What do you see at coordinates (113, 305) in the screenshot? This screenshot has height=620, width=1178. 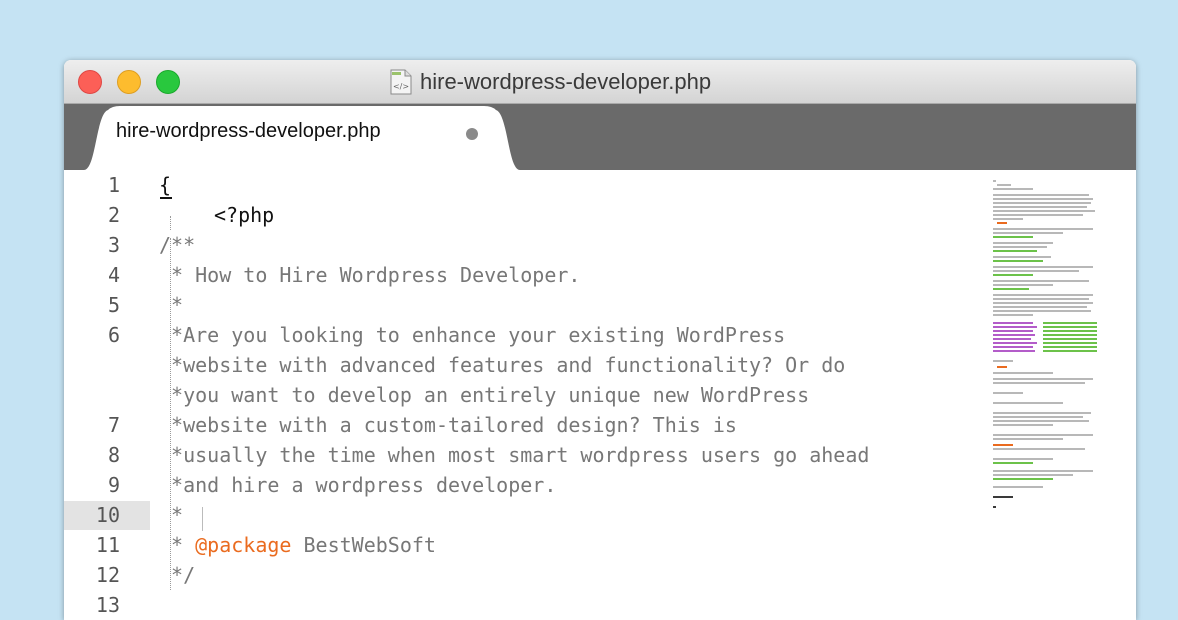 I see `line-number: 5` at bounding box center [113, 305].